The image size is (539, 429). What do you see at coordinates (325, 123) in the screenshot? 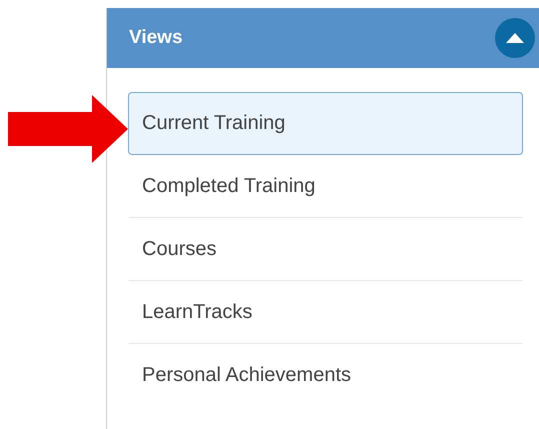
I see `view-item: Current Training` at bounding box center [325, 123].